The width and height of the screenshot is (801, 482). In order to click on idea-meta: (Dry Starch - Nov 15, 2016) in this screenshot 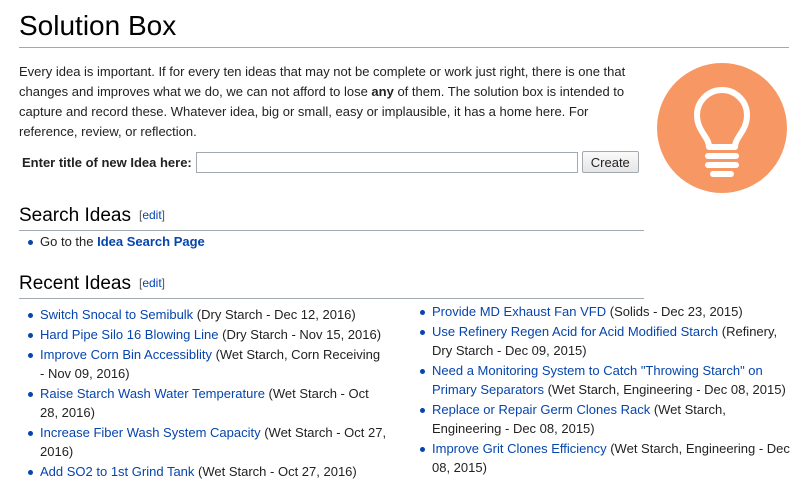, I will do `click(300, 334)`.